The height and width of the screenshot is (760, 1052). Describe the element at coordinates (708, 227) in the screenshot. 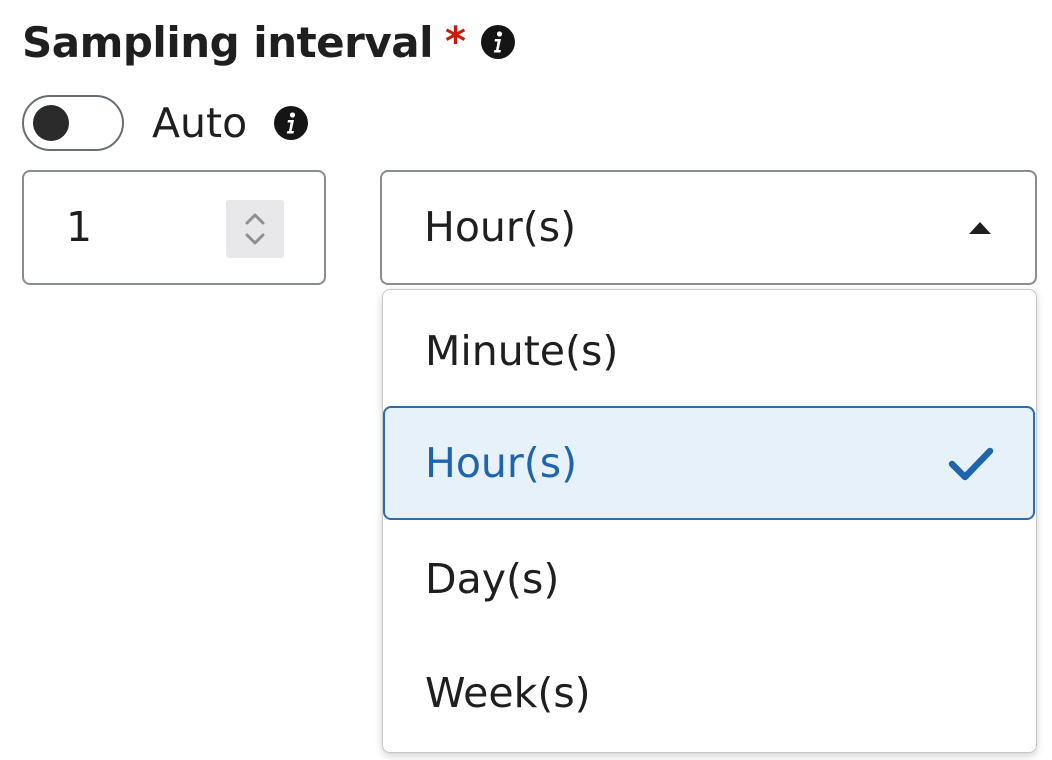

I see `unit-select: Hour(s)` at that location.